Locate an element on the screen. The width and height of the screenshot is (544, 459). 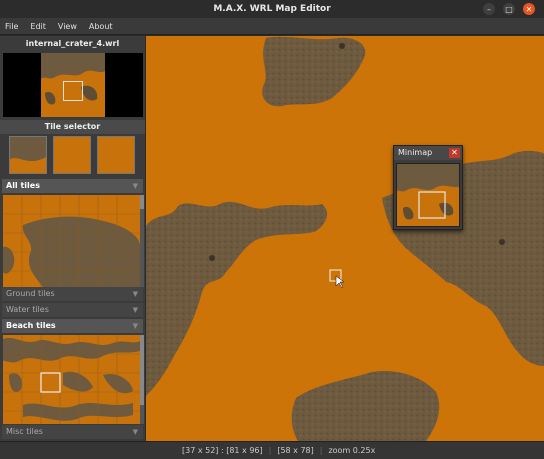
category-ground-tiles: Ground tiles ▼ is located at coordinates (72, 294).